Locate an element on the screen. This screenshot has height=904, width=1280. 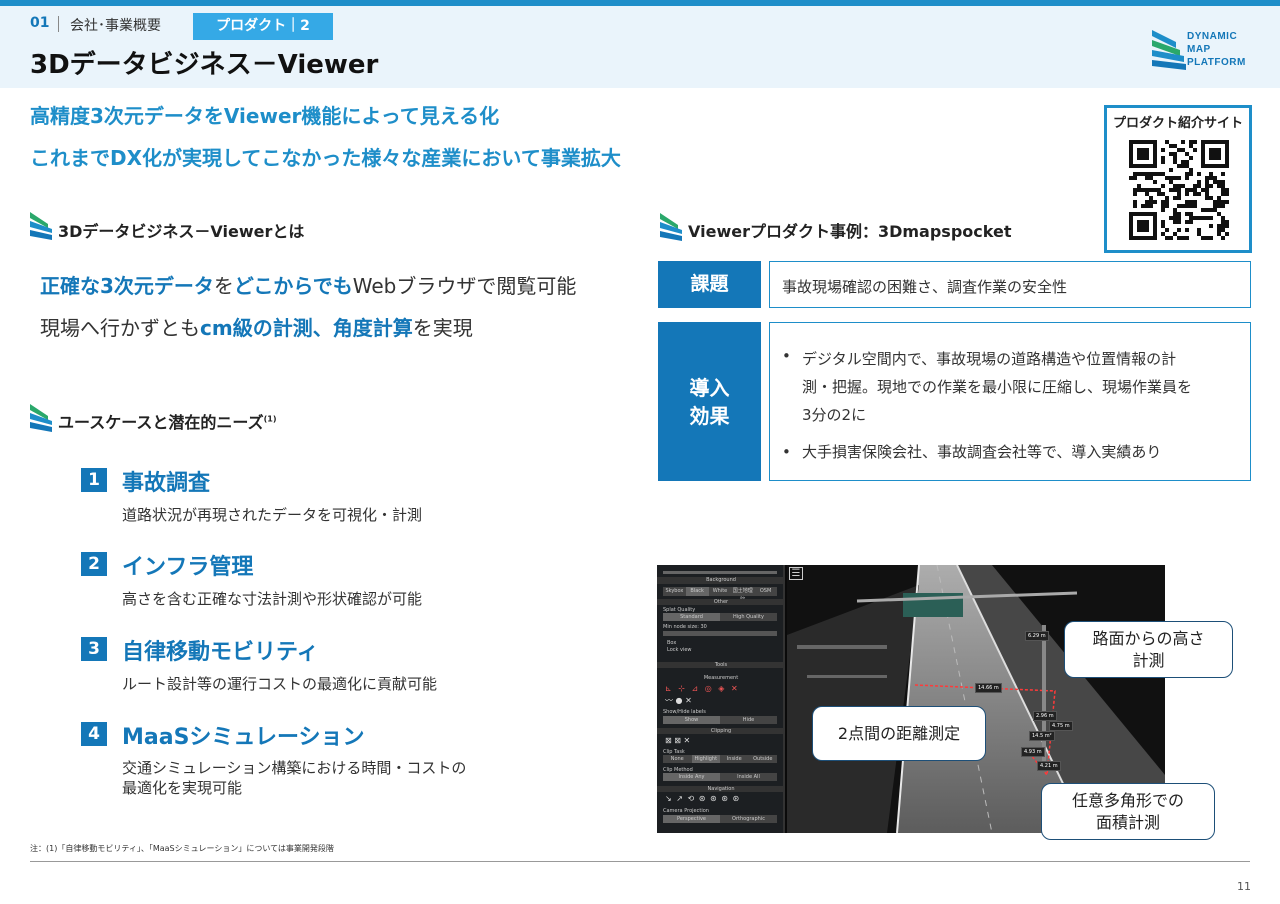
navigation-tools: ↘ ↗ ⟲ ⊛ ⊛ ⊛ ⊛ is located at coordinates (702, 798).